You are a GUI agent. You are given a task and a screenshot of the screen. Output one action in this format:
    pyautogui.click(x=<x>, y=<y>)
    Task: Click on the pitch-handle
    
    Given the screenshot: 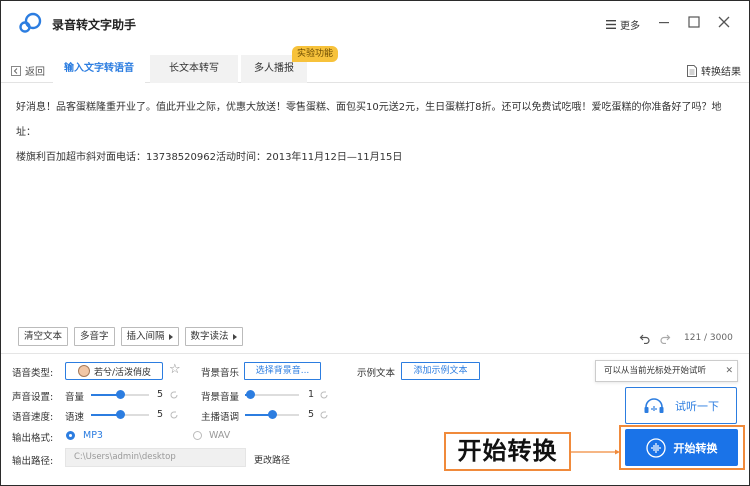 What is the action you would take?
    pyautogui.click(x=272, y=414)
    